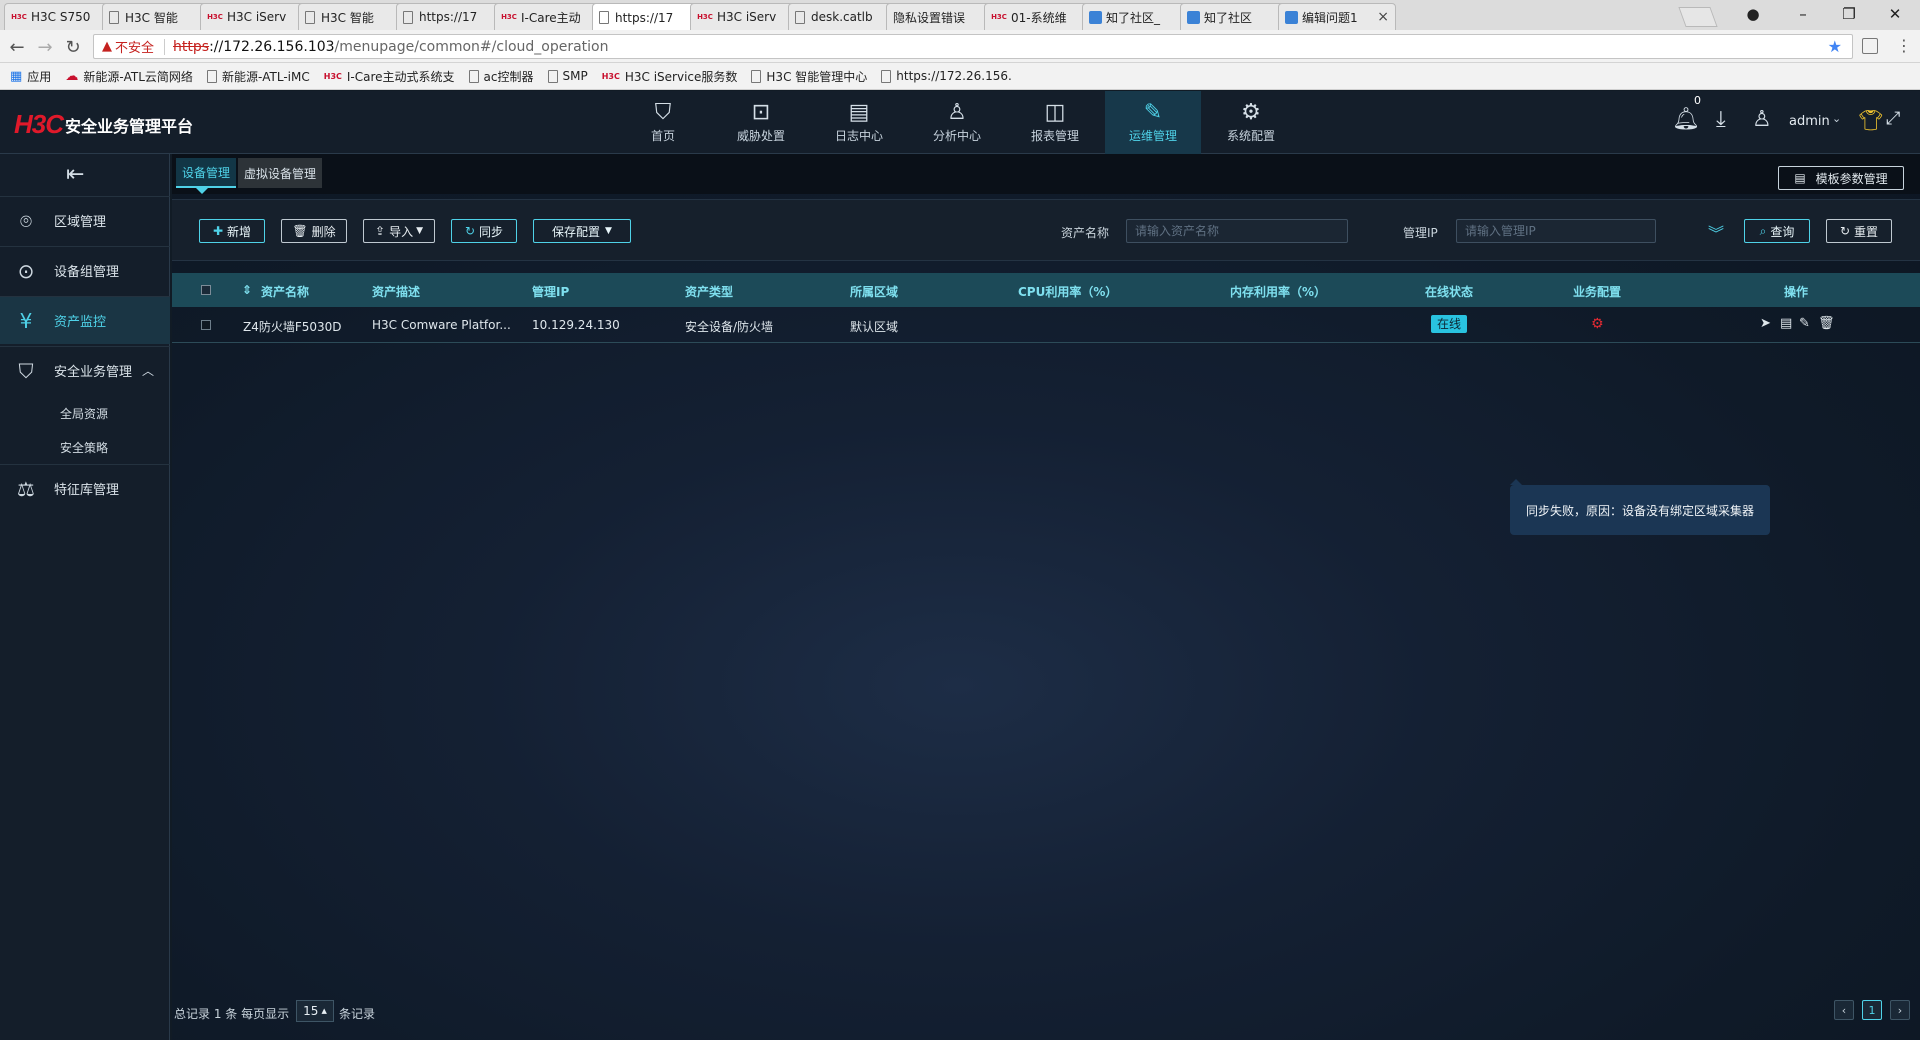 The image size is (1920, 1040). What do you see at coordinates (45, 47) in the screenshot?
I see `forward-icon: →` at bounding box center [45, 47].